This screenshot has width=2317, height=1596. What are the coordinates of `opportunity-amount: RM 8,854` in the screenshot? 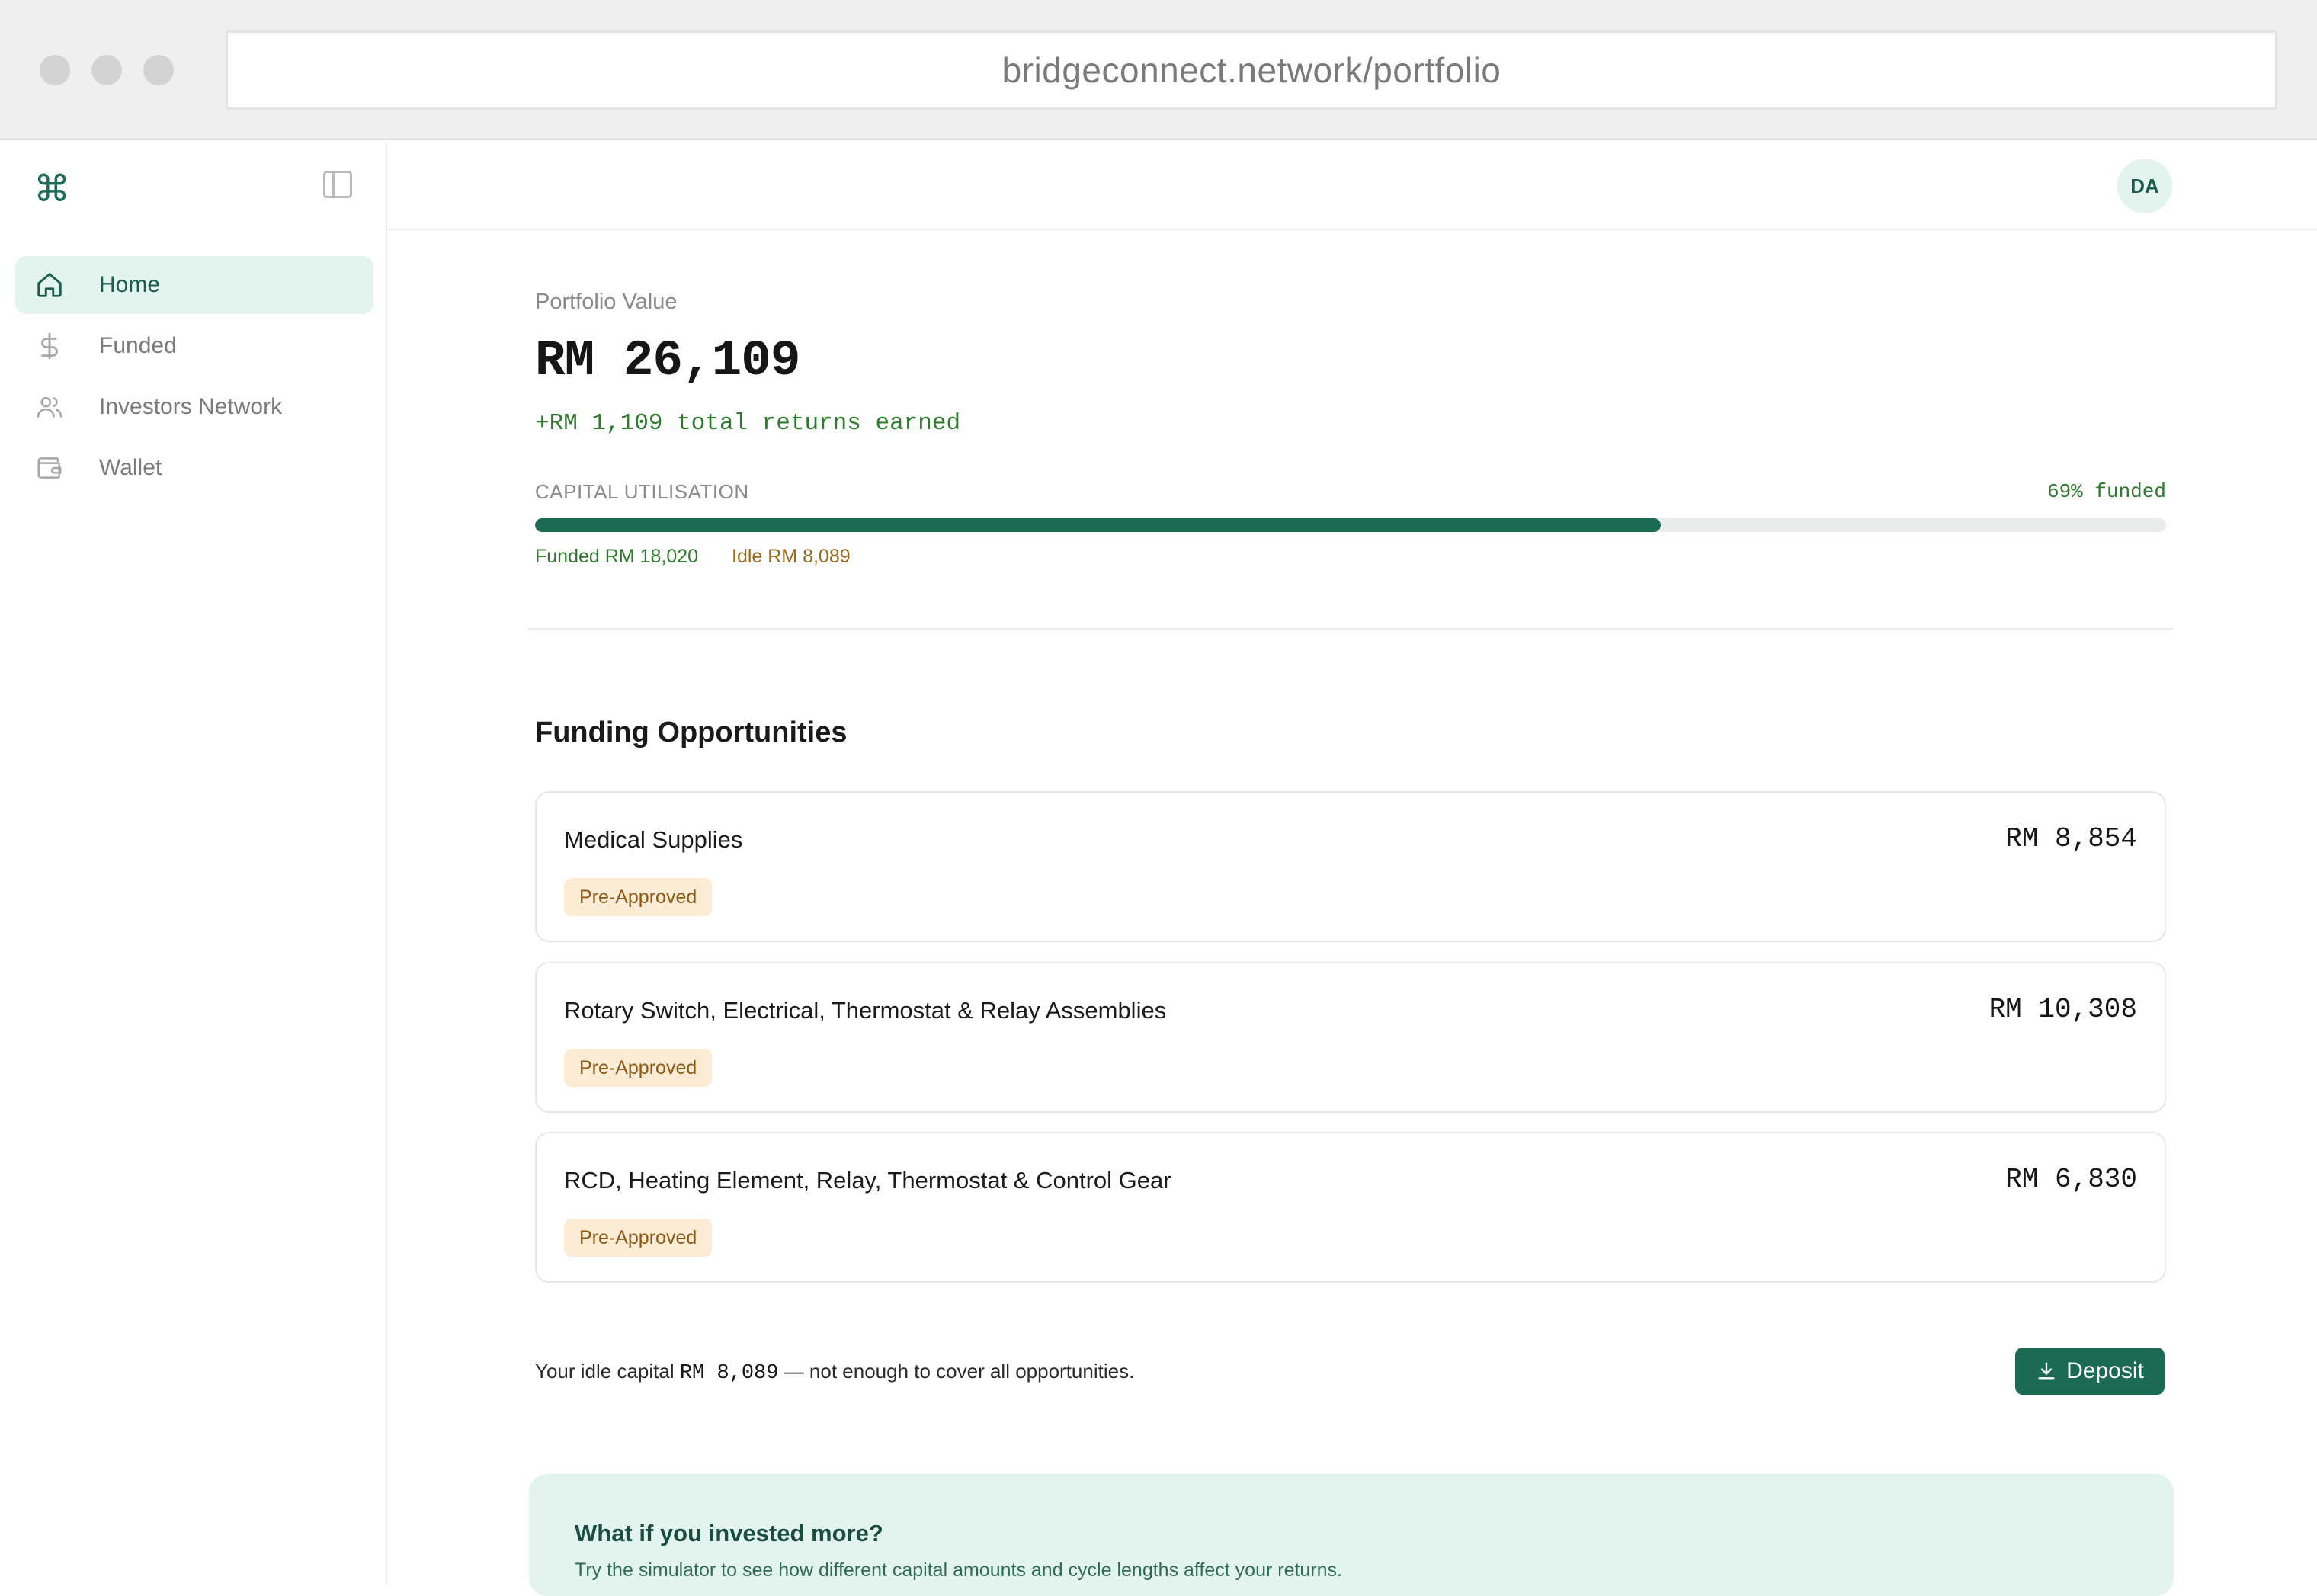 It's located at (2071, 839).